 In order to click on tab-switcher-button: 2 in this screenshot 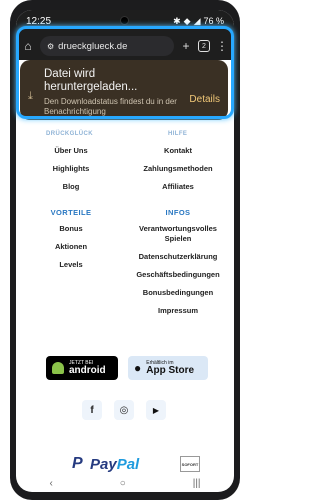, I will do `click(204, 46)`.